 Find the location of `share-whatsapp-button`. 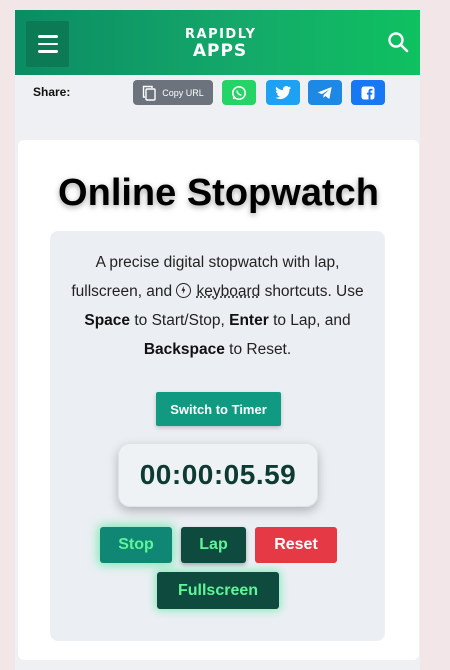

share-whatsapp-button is located at coordinates (239, 92).